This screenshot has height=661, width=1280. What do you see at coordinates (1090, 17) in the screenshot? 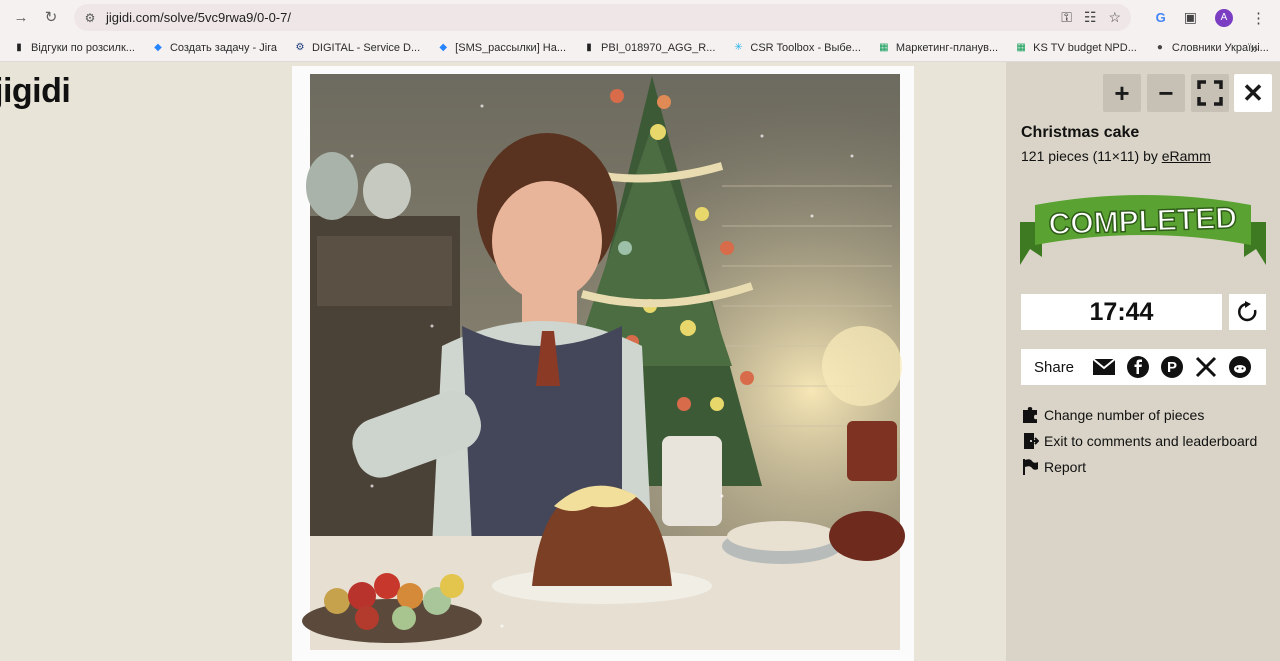
I see `translate-icon: ☷` at bounding box center [1090, 17].